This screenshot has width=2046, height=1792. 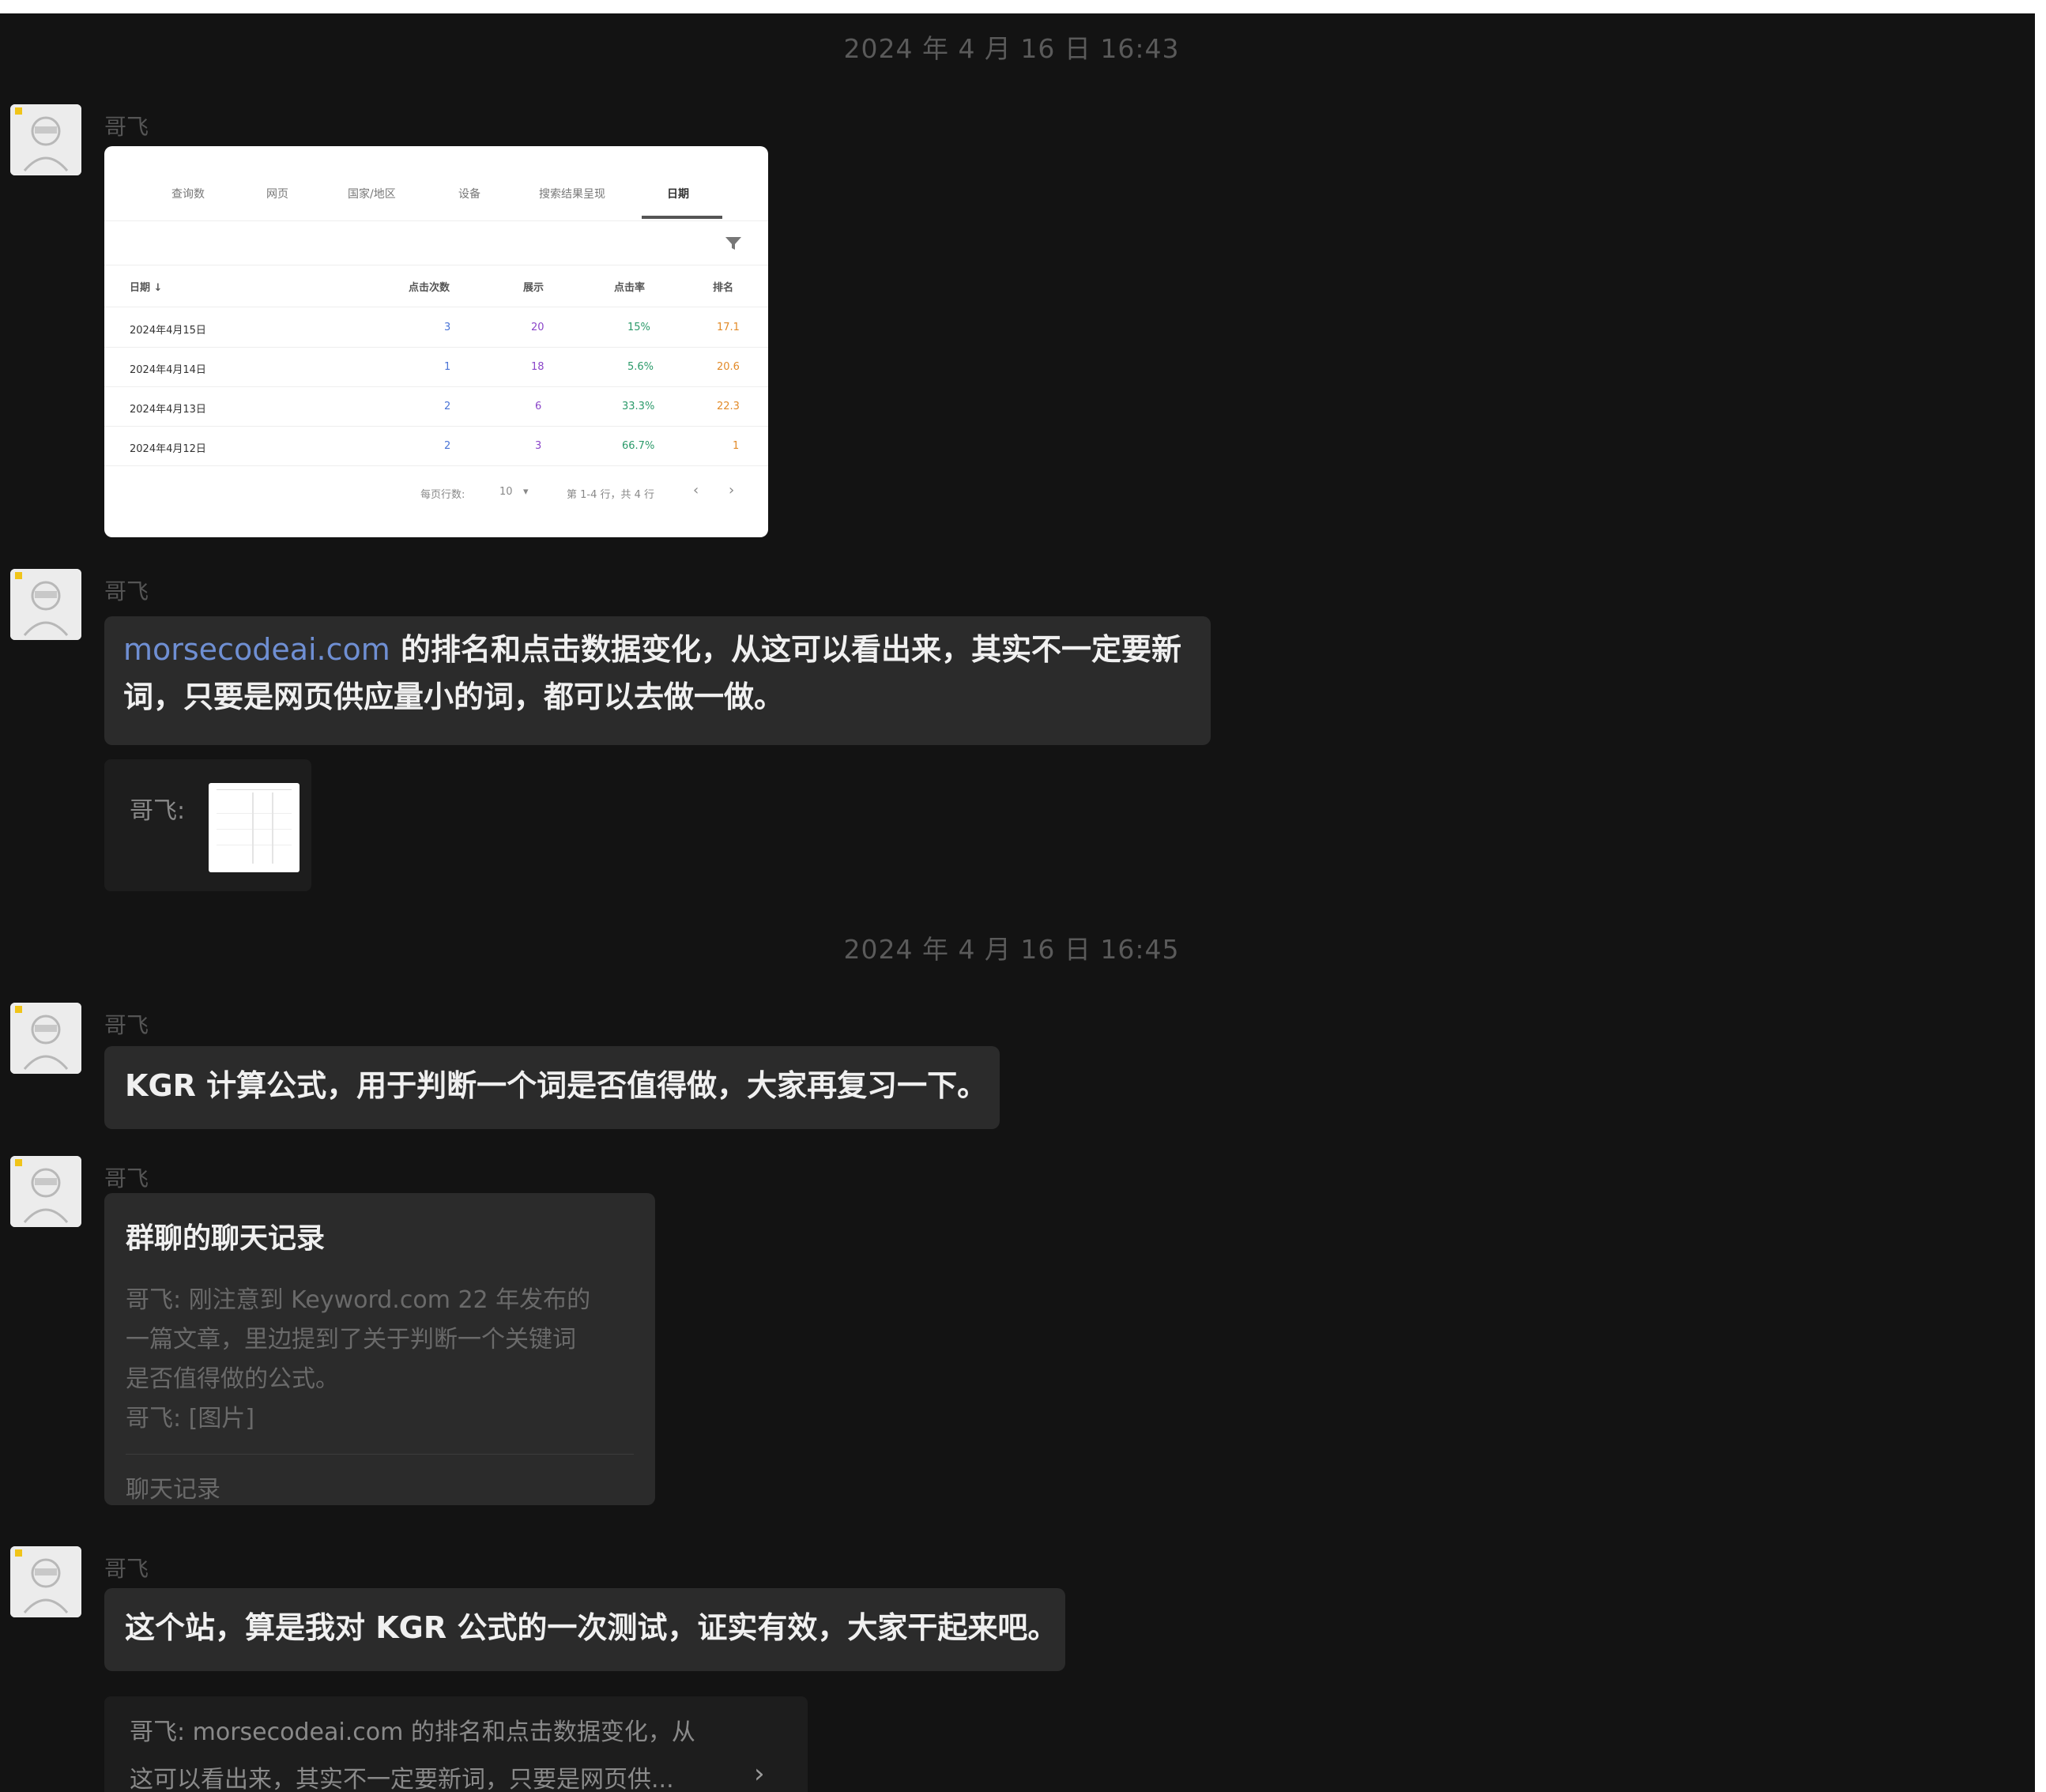 What do you see at coordinates (447, 327) in the screenshot?
I see `table-cell-clicks: 3` at bounding box center [447, 327].